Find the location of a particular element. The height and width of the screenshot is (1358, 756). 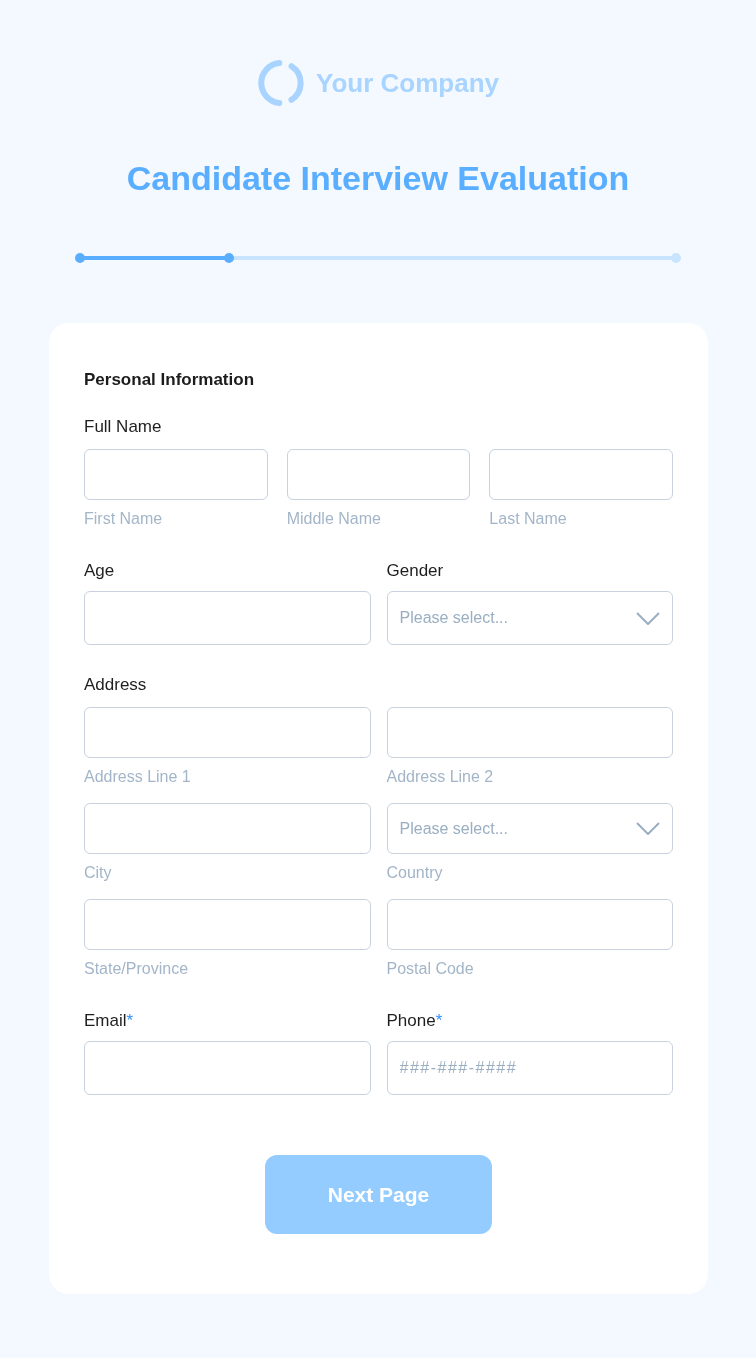

input-field: ###-###-#### is located at coordinates (529, 1068).